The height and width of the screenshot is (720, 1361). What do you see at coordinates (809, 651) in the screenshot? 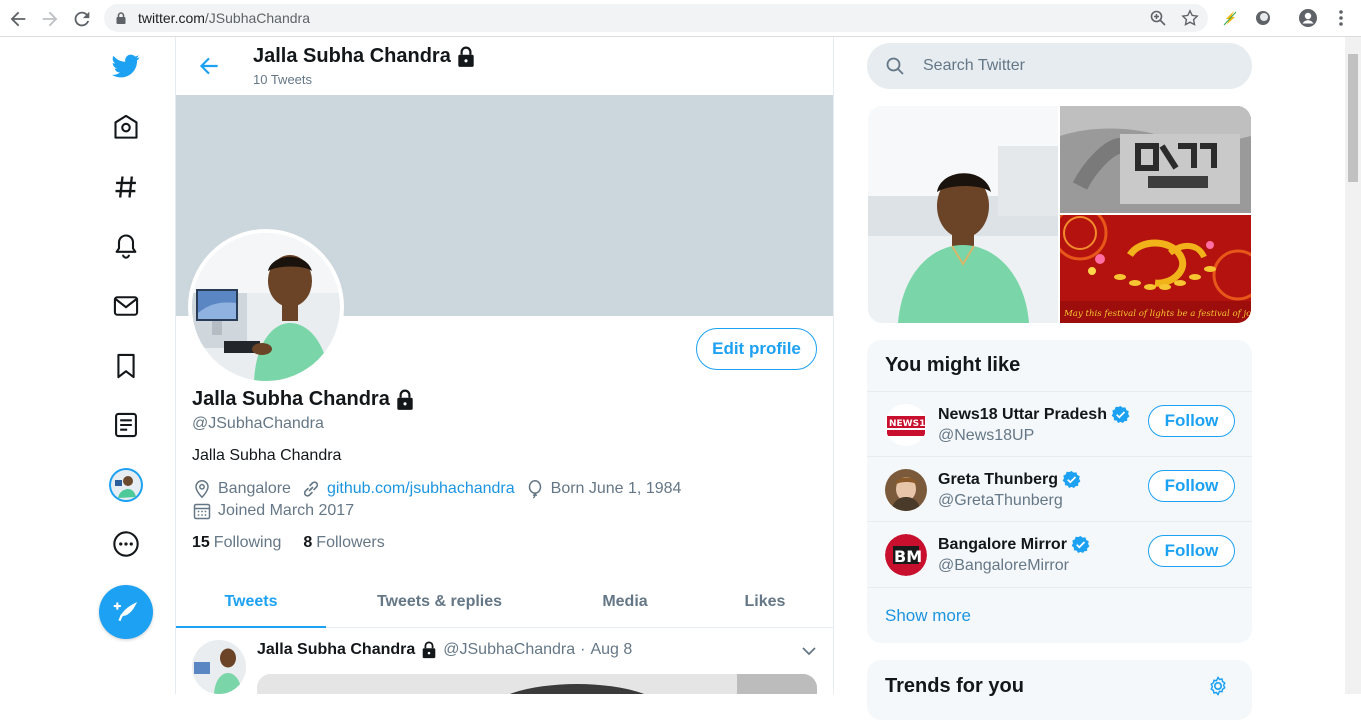
I see `chevron-down-icon` at bounding box center [809, 651].